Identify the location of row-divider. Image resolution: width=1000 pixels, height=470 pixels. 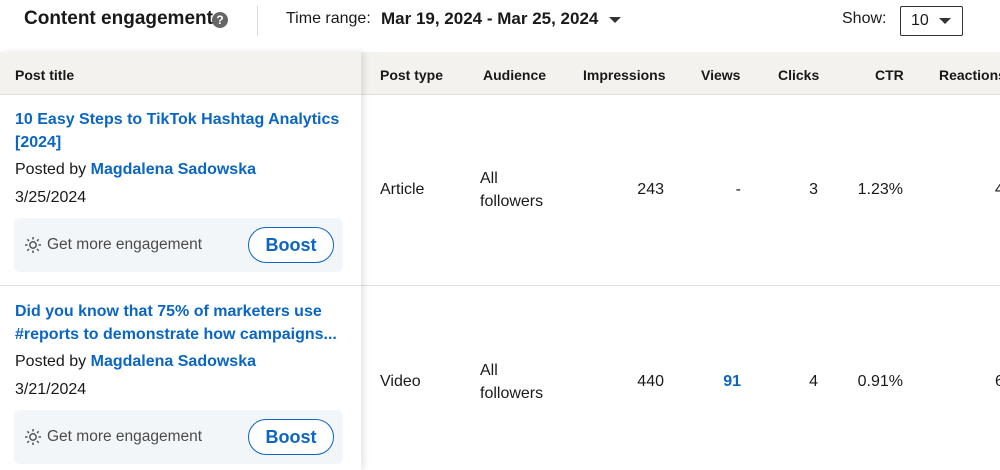
(180, 285).